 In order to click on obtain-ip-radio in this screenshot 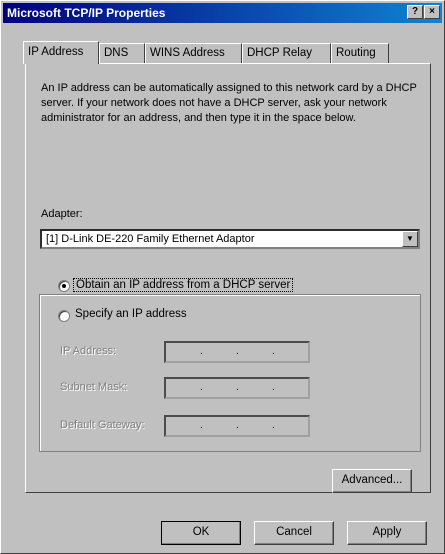, I will do `click(64, 286)`.